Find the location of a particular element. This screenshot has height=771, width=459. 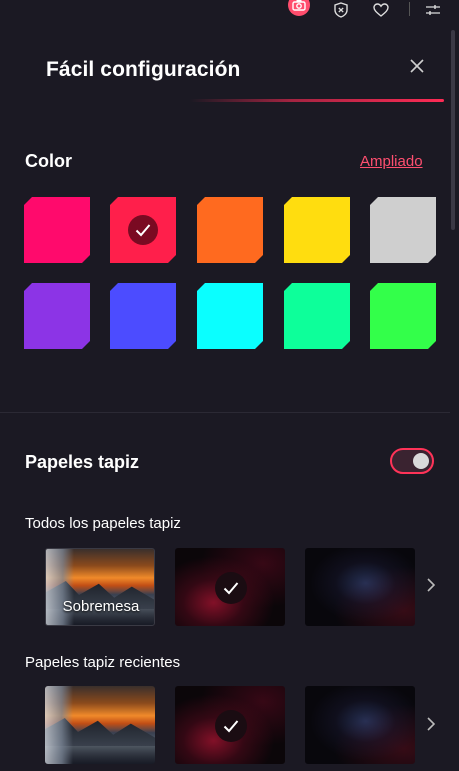

toggle-knob is located at coordinates (421, 461).